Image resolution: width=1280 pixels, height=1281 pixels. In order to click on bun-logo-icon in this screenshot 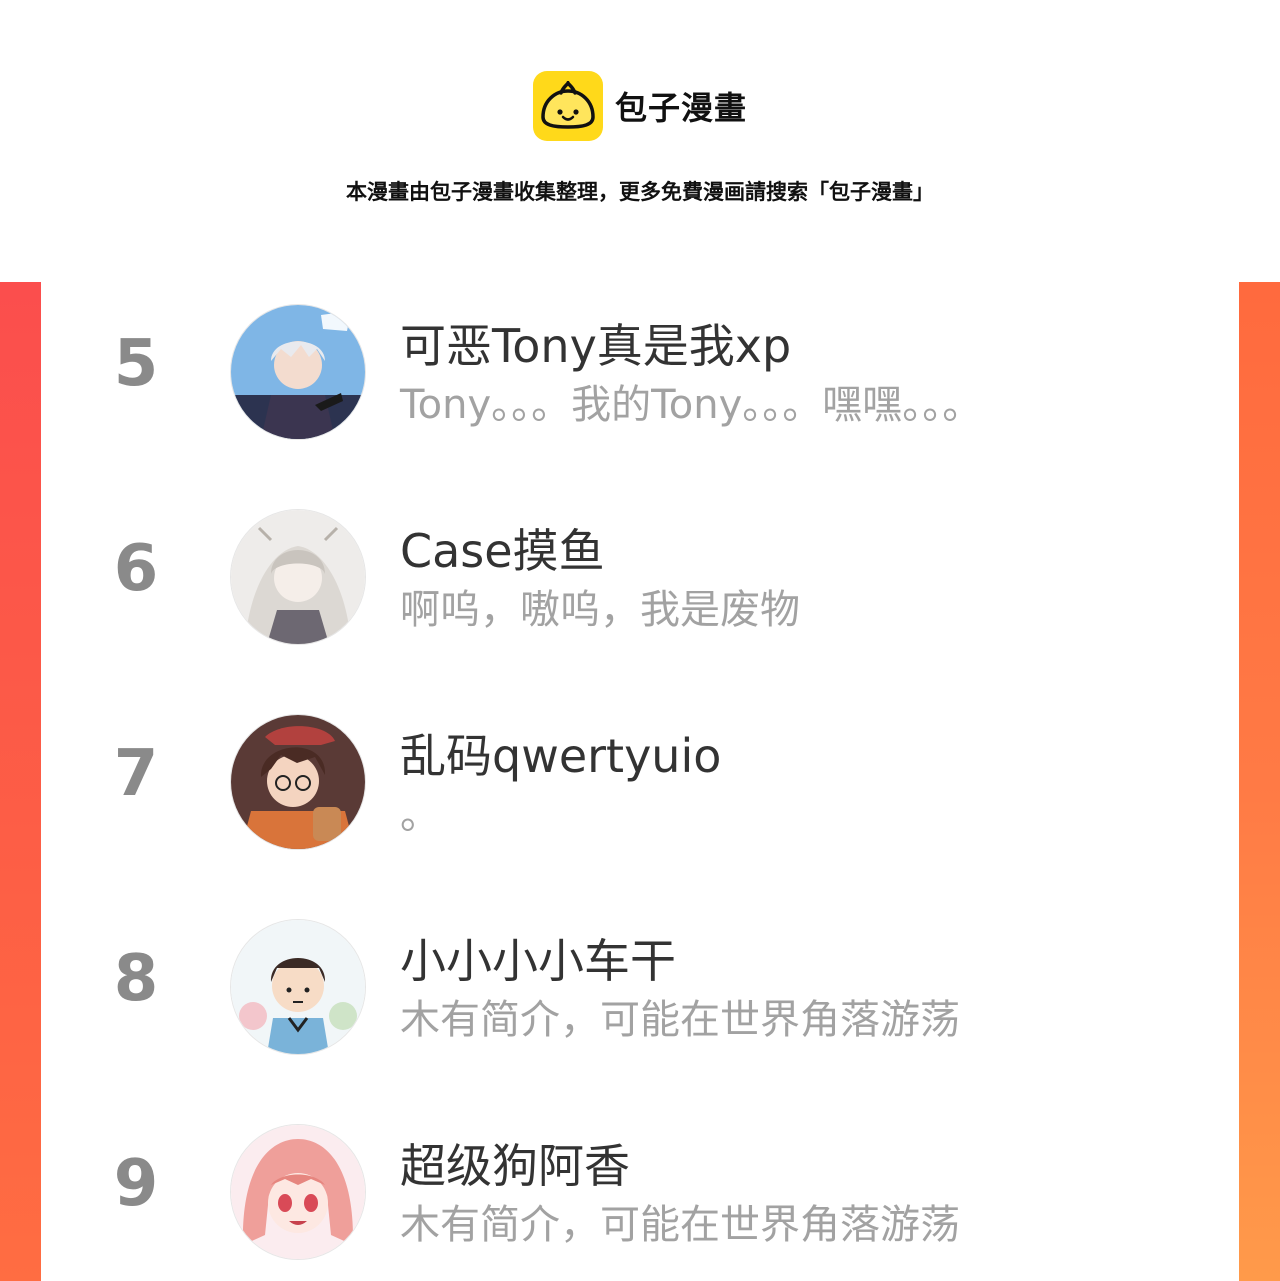, I will do `click(568, 106)`.